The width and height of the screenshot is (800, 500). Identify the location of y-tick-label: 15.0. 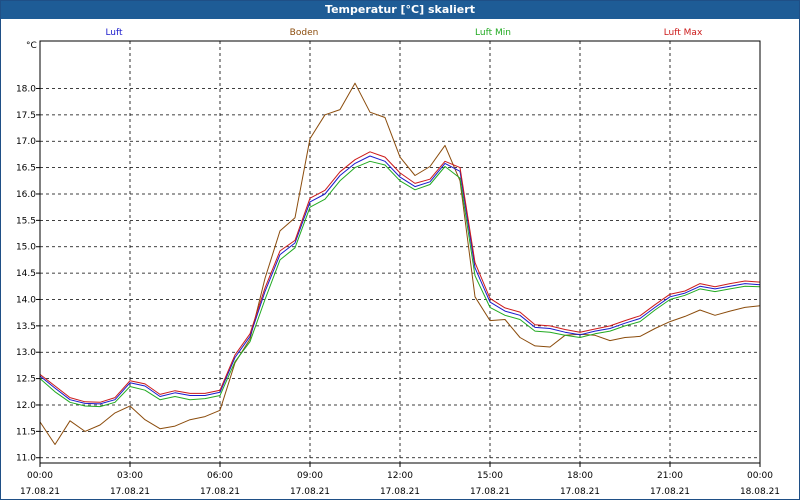
(26, 248).